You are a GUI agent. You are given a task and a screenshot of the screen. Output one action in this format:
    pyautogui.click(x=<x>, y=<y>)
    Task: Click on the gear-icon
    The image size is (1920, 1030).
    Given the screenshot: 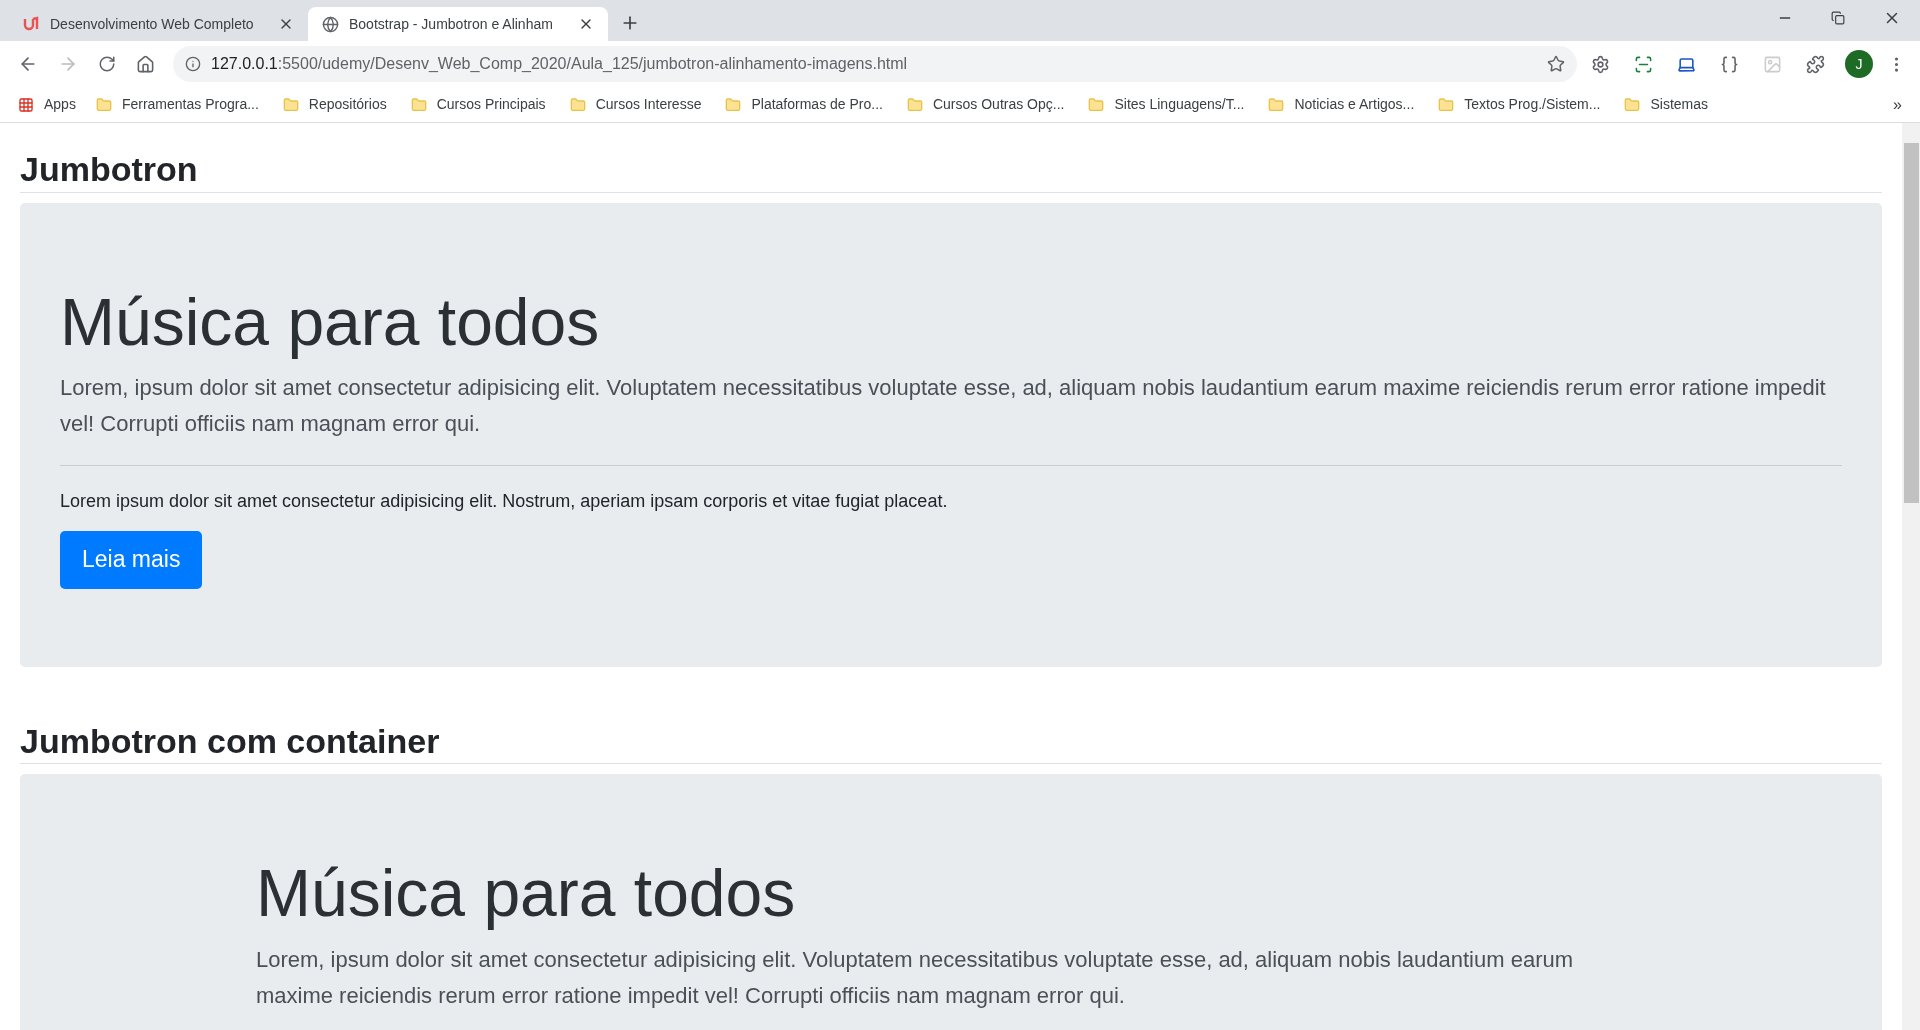 What is the action you would take?
    pyautogui.click(x=1600, y=64)
    